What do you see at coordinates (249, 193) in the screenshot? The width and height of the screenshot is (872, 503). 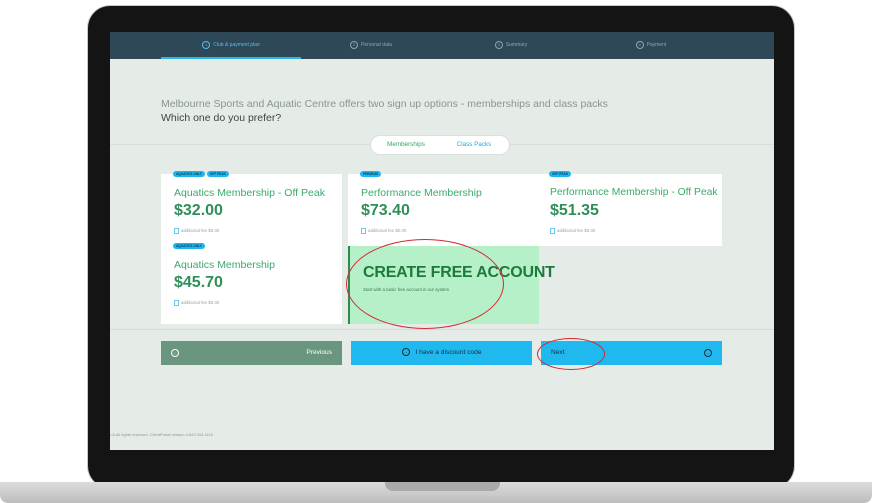 I see `card-name: Aquatics Membership - Off Peak` at bounding box center [249, 193].